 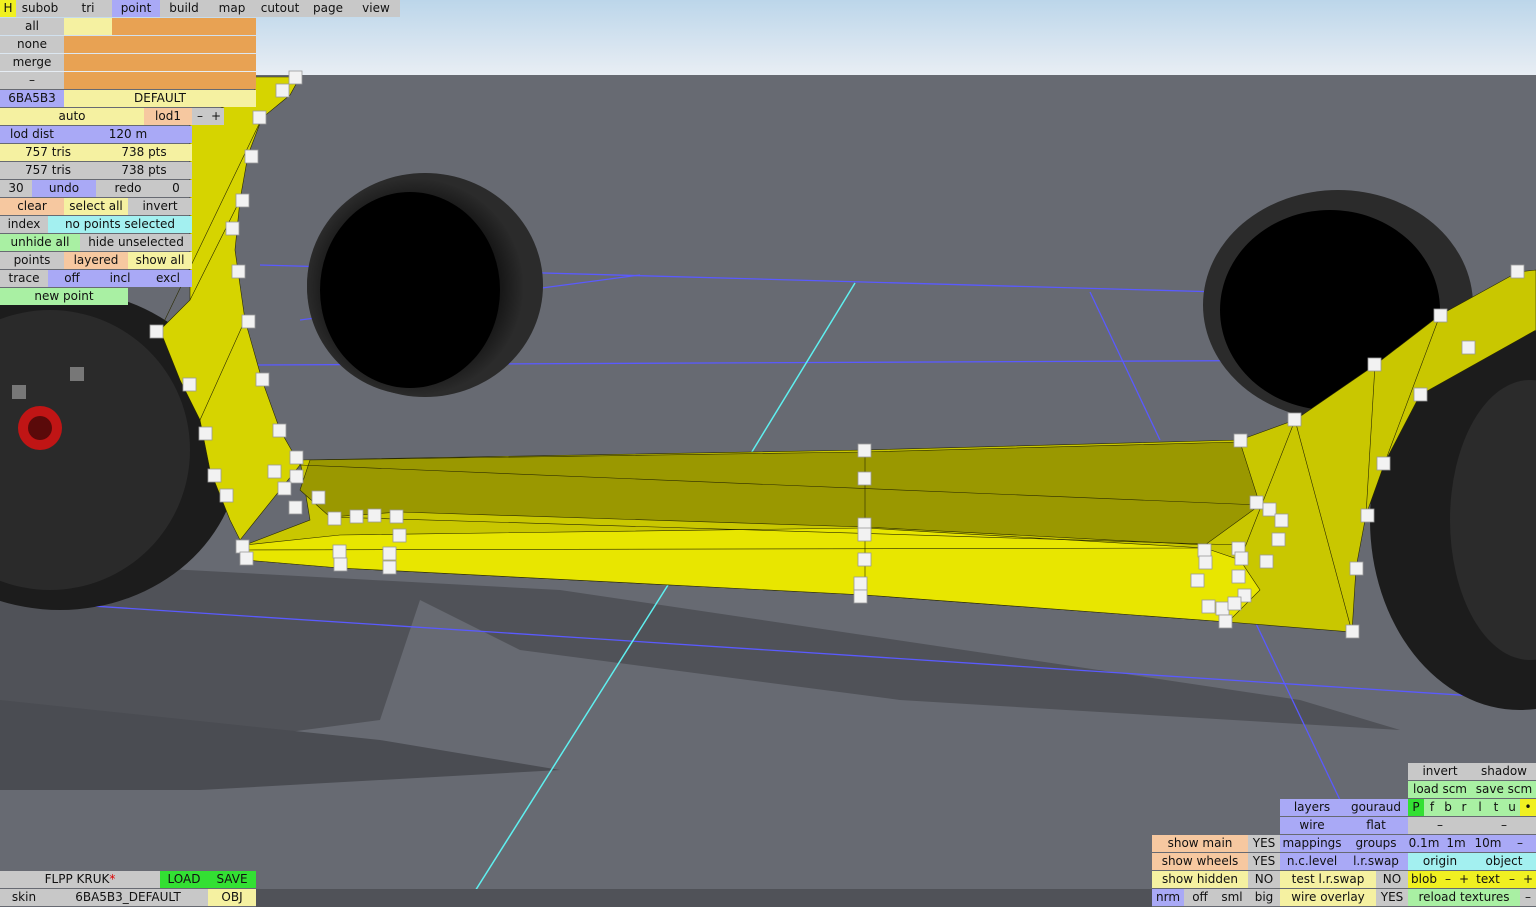 I want to click on lod-dist-value: 120 m, so click(x=128, y=134).